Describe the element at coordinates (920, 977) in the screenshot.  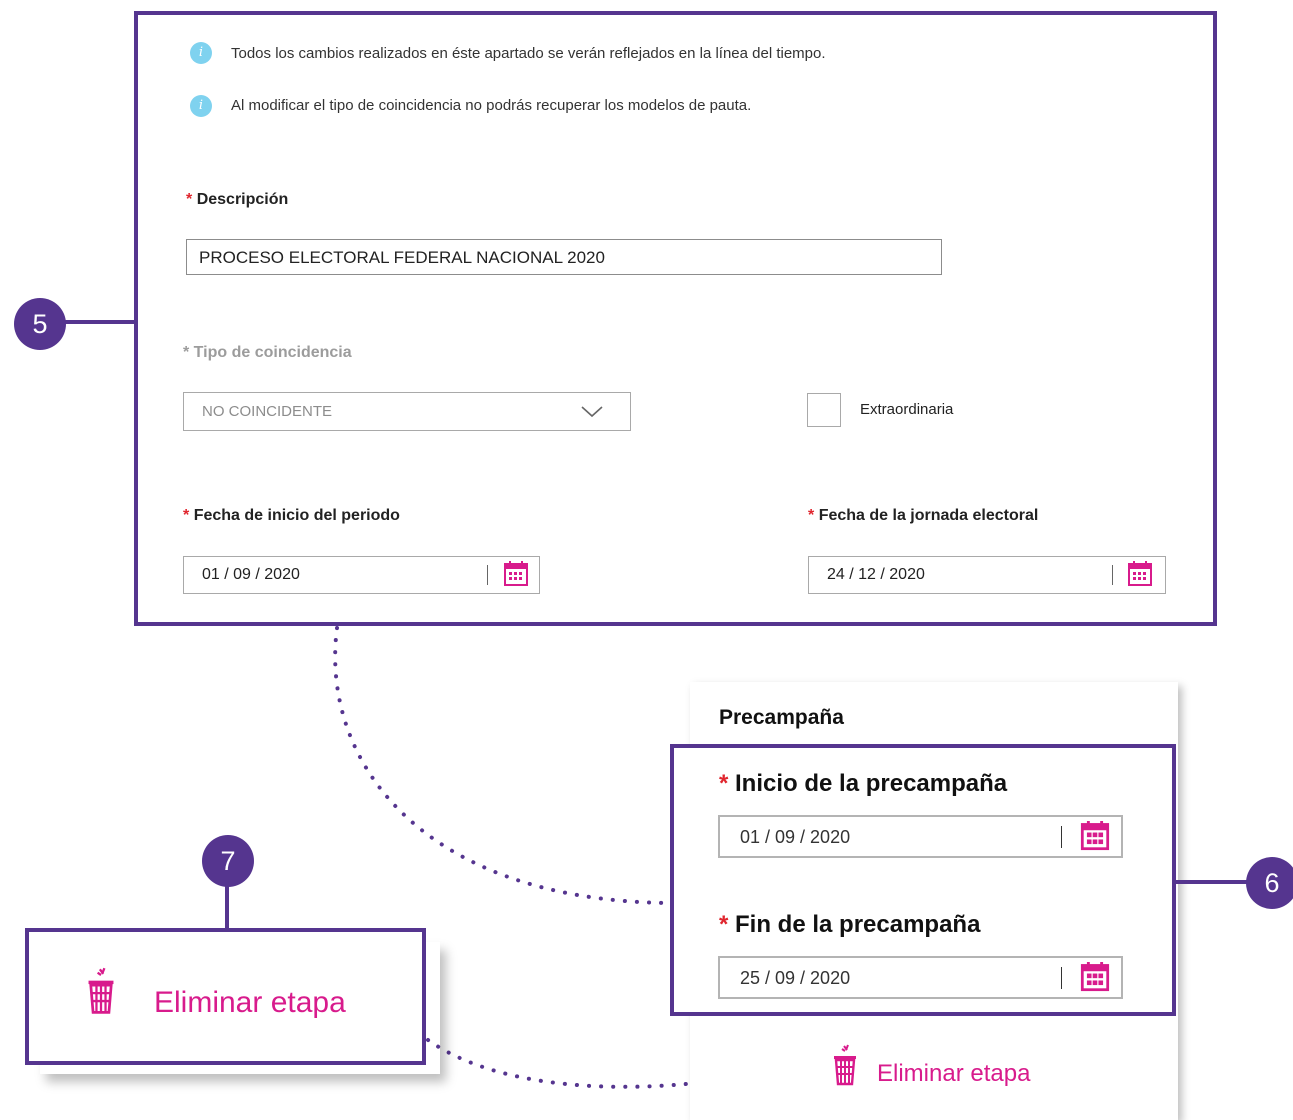
I see `precampaign-end-input: 25 / 09 / 2020` at that location.